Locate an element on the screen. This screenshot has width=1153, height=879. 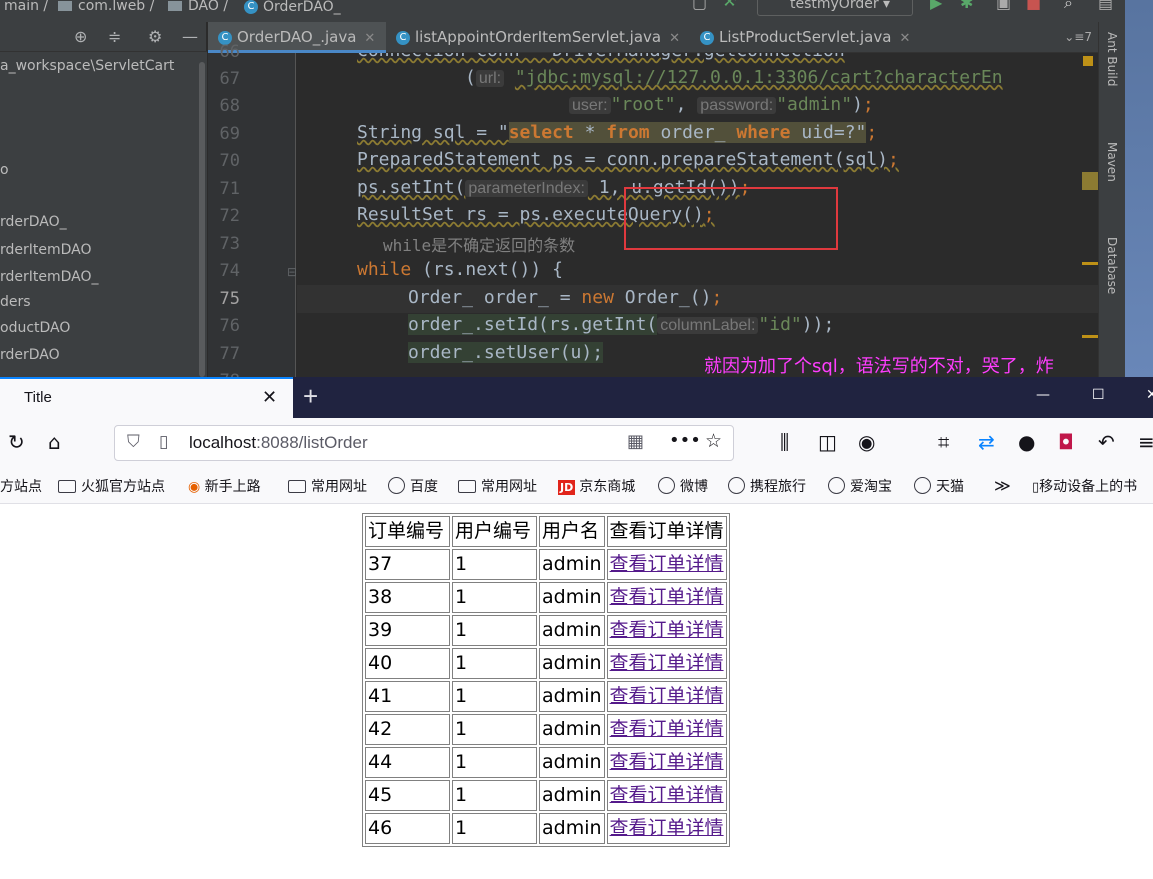
layout-icon: ▤ is located at coordinates (1105, 5).